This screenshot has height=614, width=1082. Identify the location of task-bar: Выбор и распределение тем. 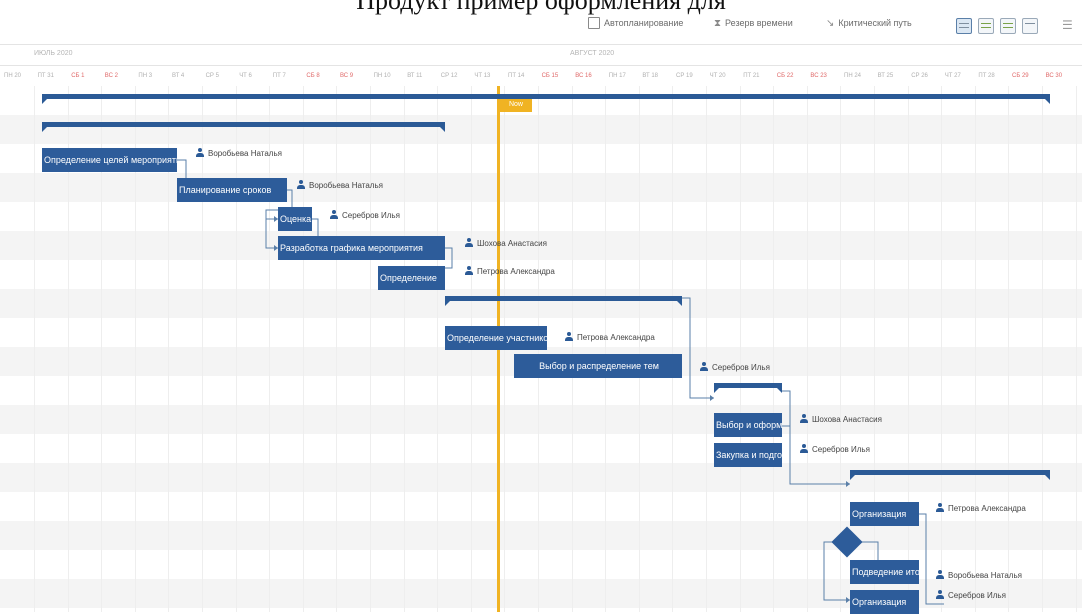
(598, 366).